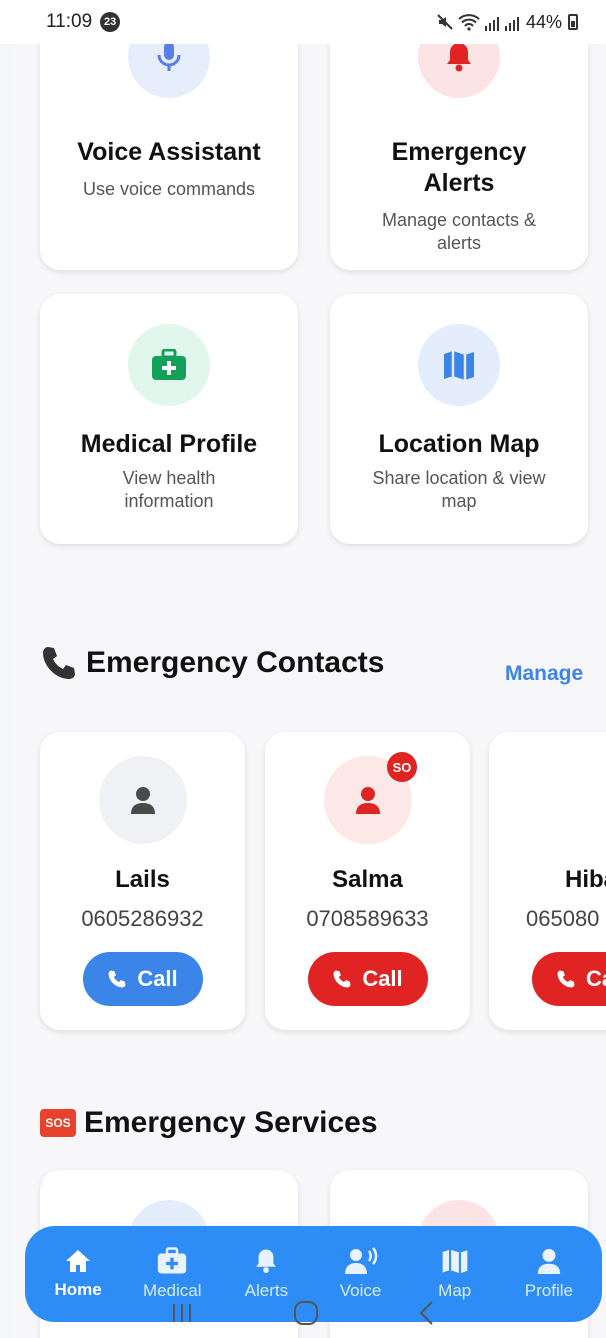  I want to click on signal-icons, so click(478, 22).